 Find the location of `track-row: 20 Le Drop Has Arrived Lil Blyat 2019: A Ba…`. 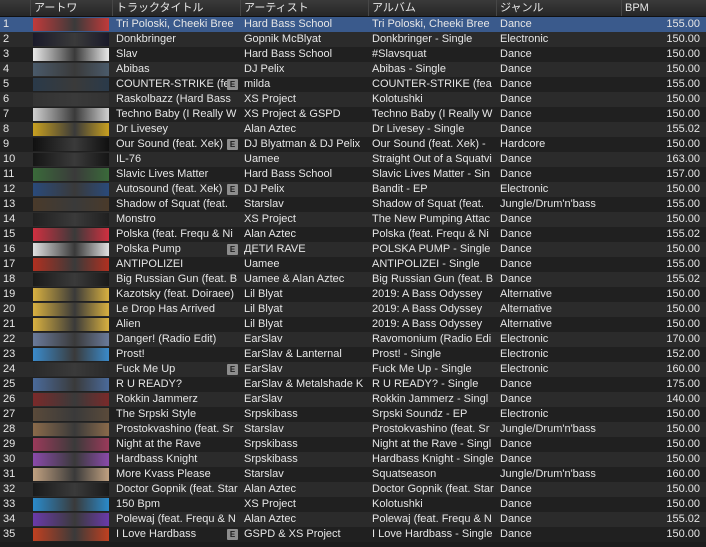

track-row: 20 Le Drop Has Arrived Lil Blyat 2019: A Ba… is located at coordinates (353, 309).